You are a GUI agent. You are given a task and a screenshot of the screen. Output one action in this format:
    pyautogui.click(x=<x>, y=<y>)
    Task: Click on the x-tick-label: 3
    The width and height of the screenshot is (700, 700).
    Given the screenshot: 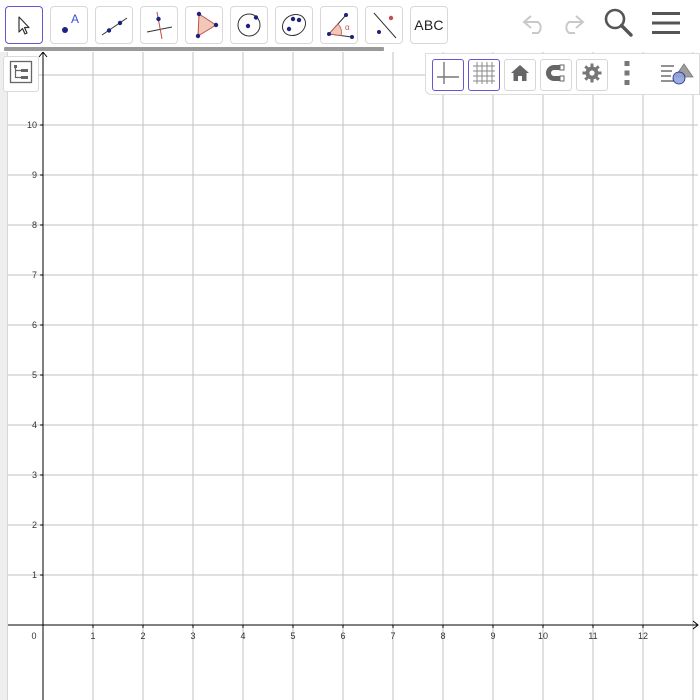 What is the action you would take?
    pyautogui.click(x=192, y=636)
    